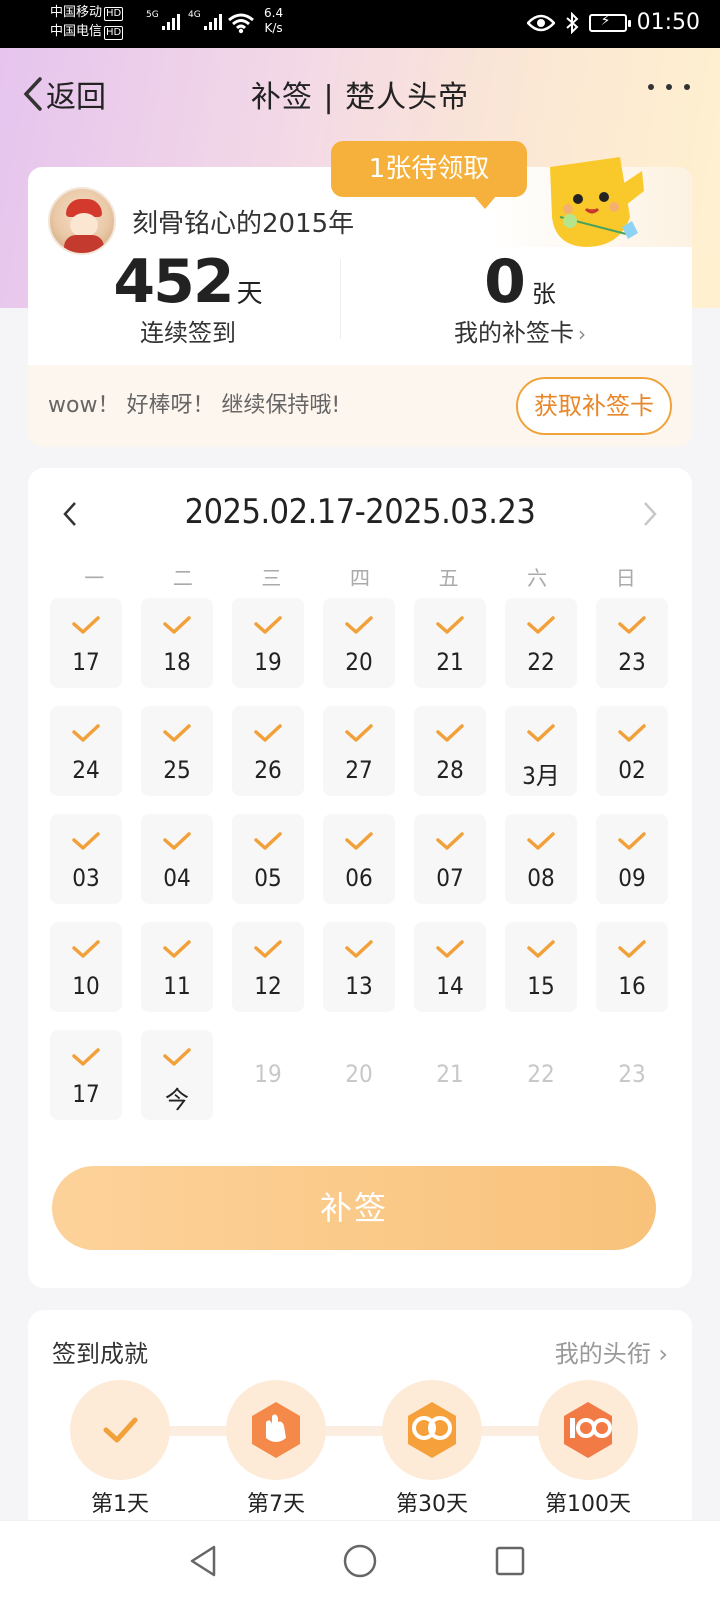  I want to click on calendar-day-label: 20, so click(359, 1074).